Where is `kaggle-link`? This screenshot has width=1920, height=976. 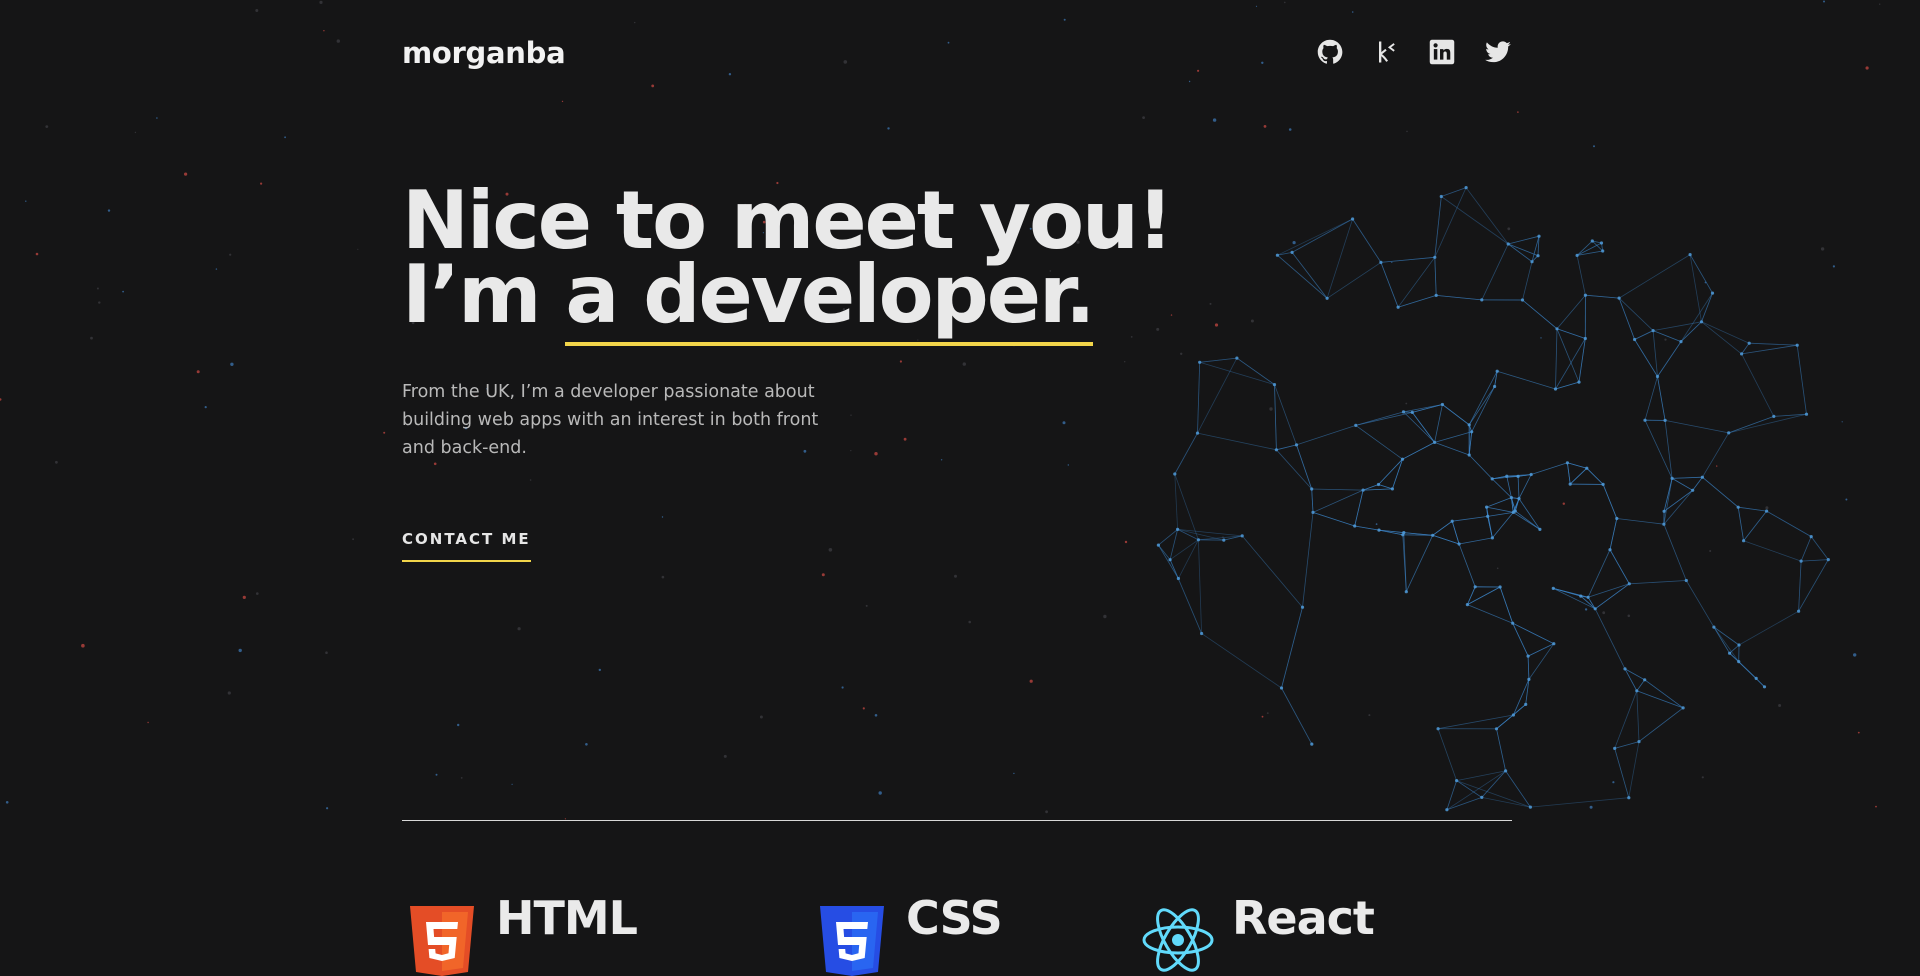
kaggle-link is located at coordinates (1386, 52).